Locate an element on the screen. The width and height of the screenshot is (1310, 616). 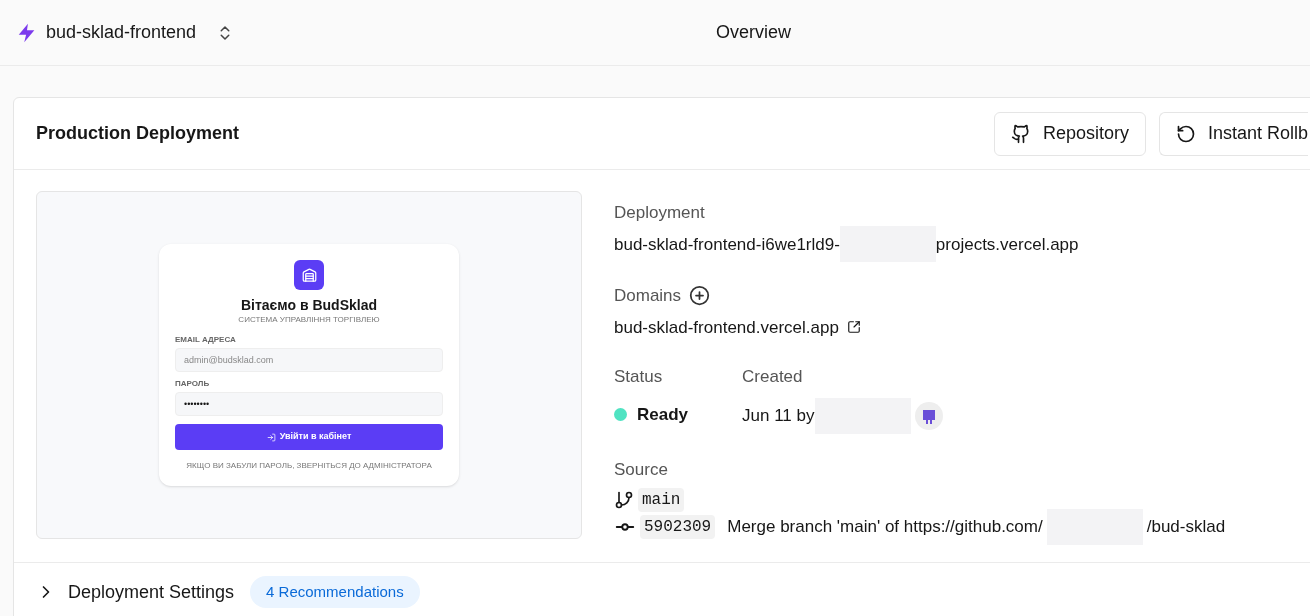
field-label: Source is located at coordinates (641, 469).